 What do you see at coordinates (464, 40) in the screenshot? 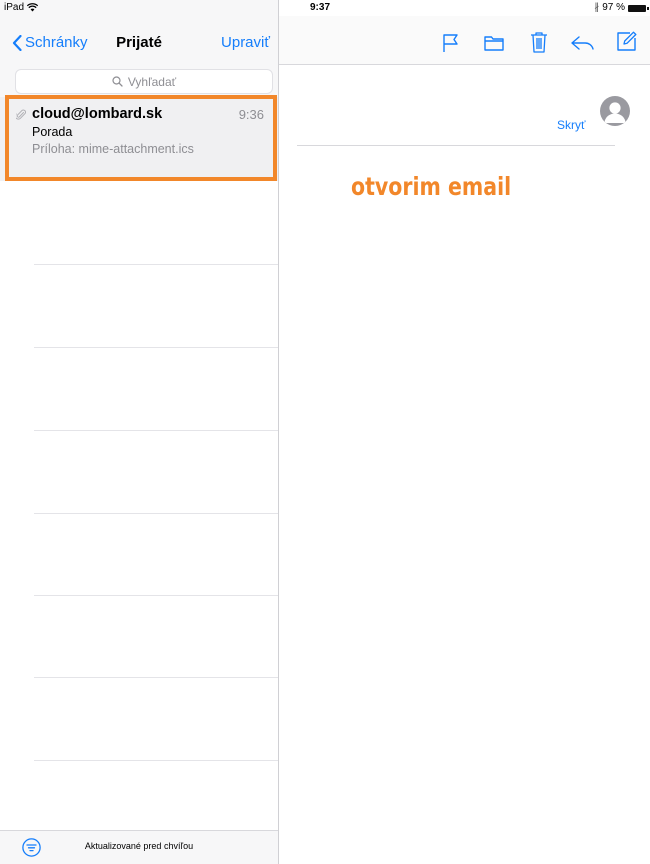
I see `detail-toolbar` at bounding box center [464, 40].